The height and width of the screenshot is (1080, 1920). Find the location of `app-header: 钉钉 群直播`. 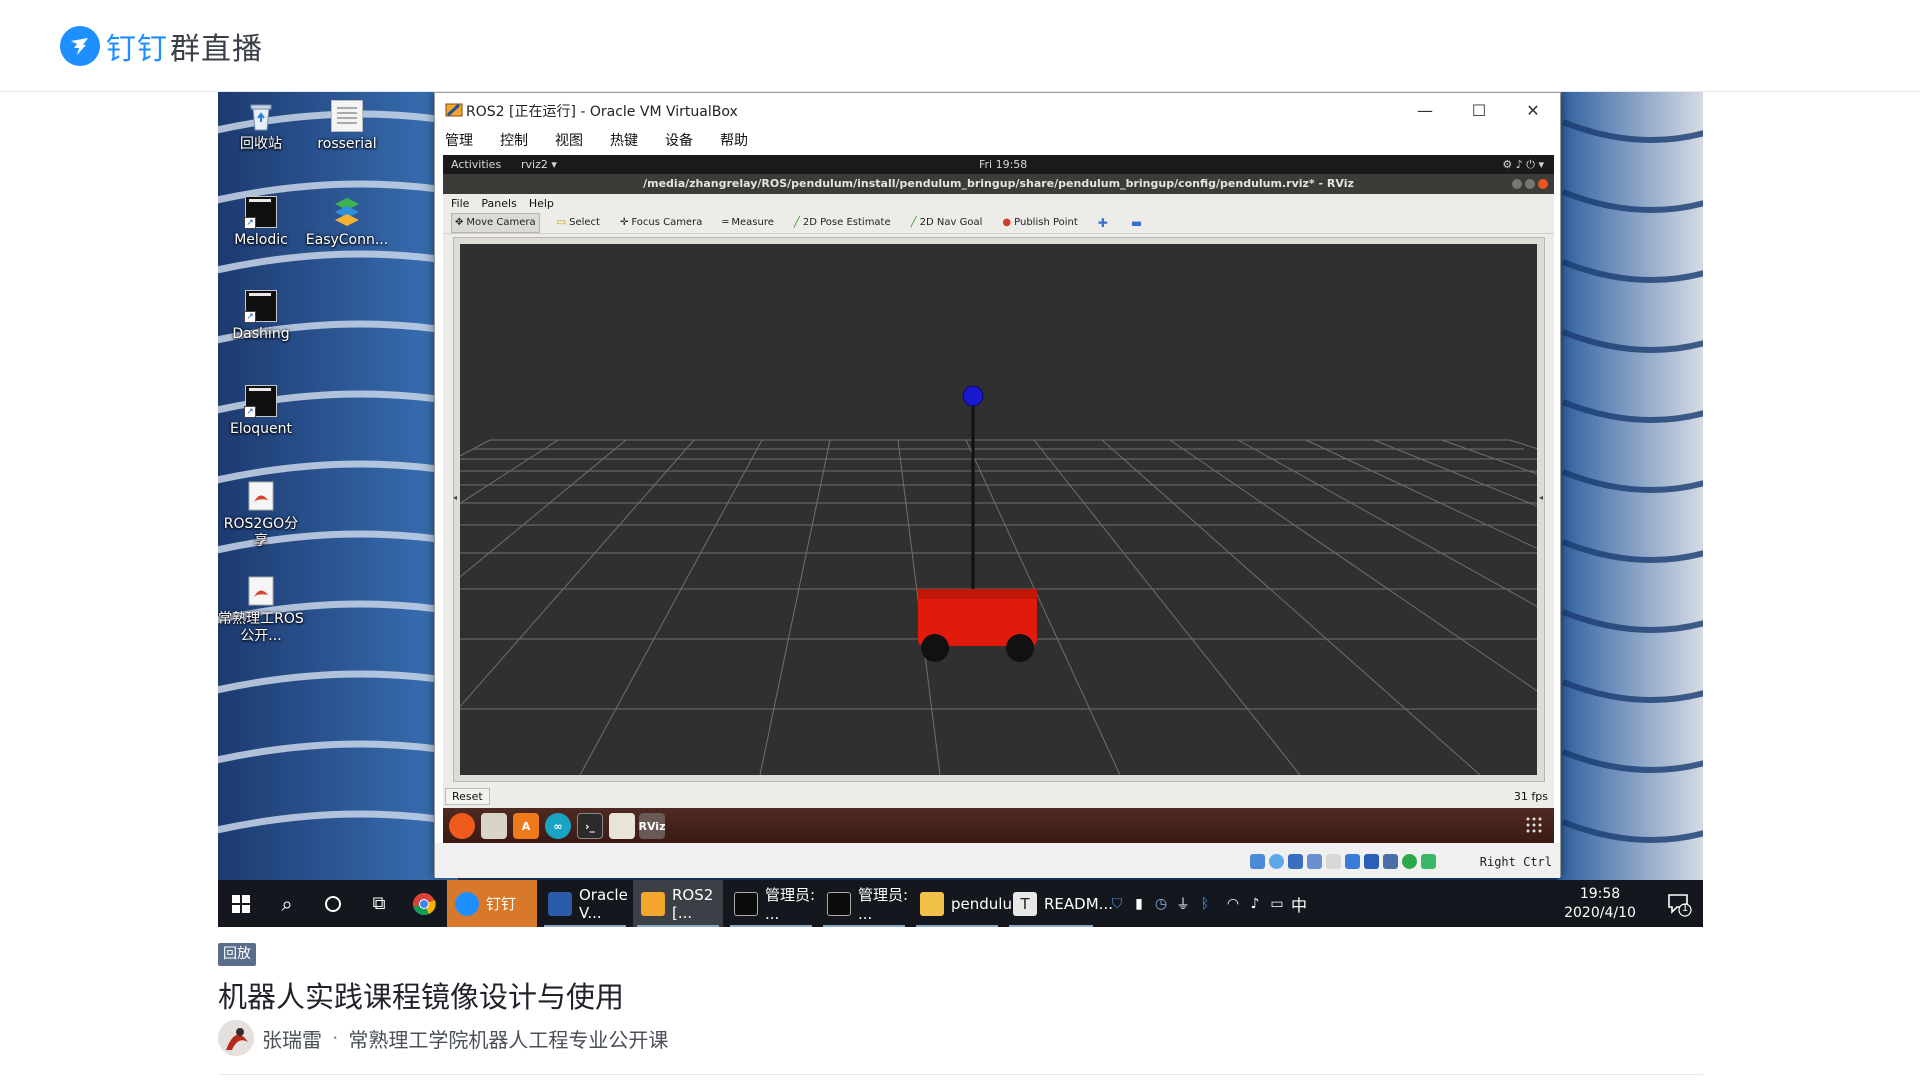

app-header: 钉钉 群直播 is located at coordinates (960, 46).